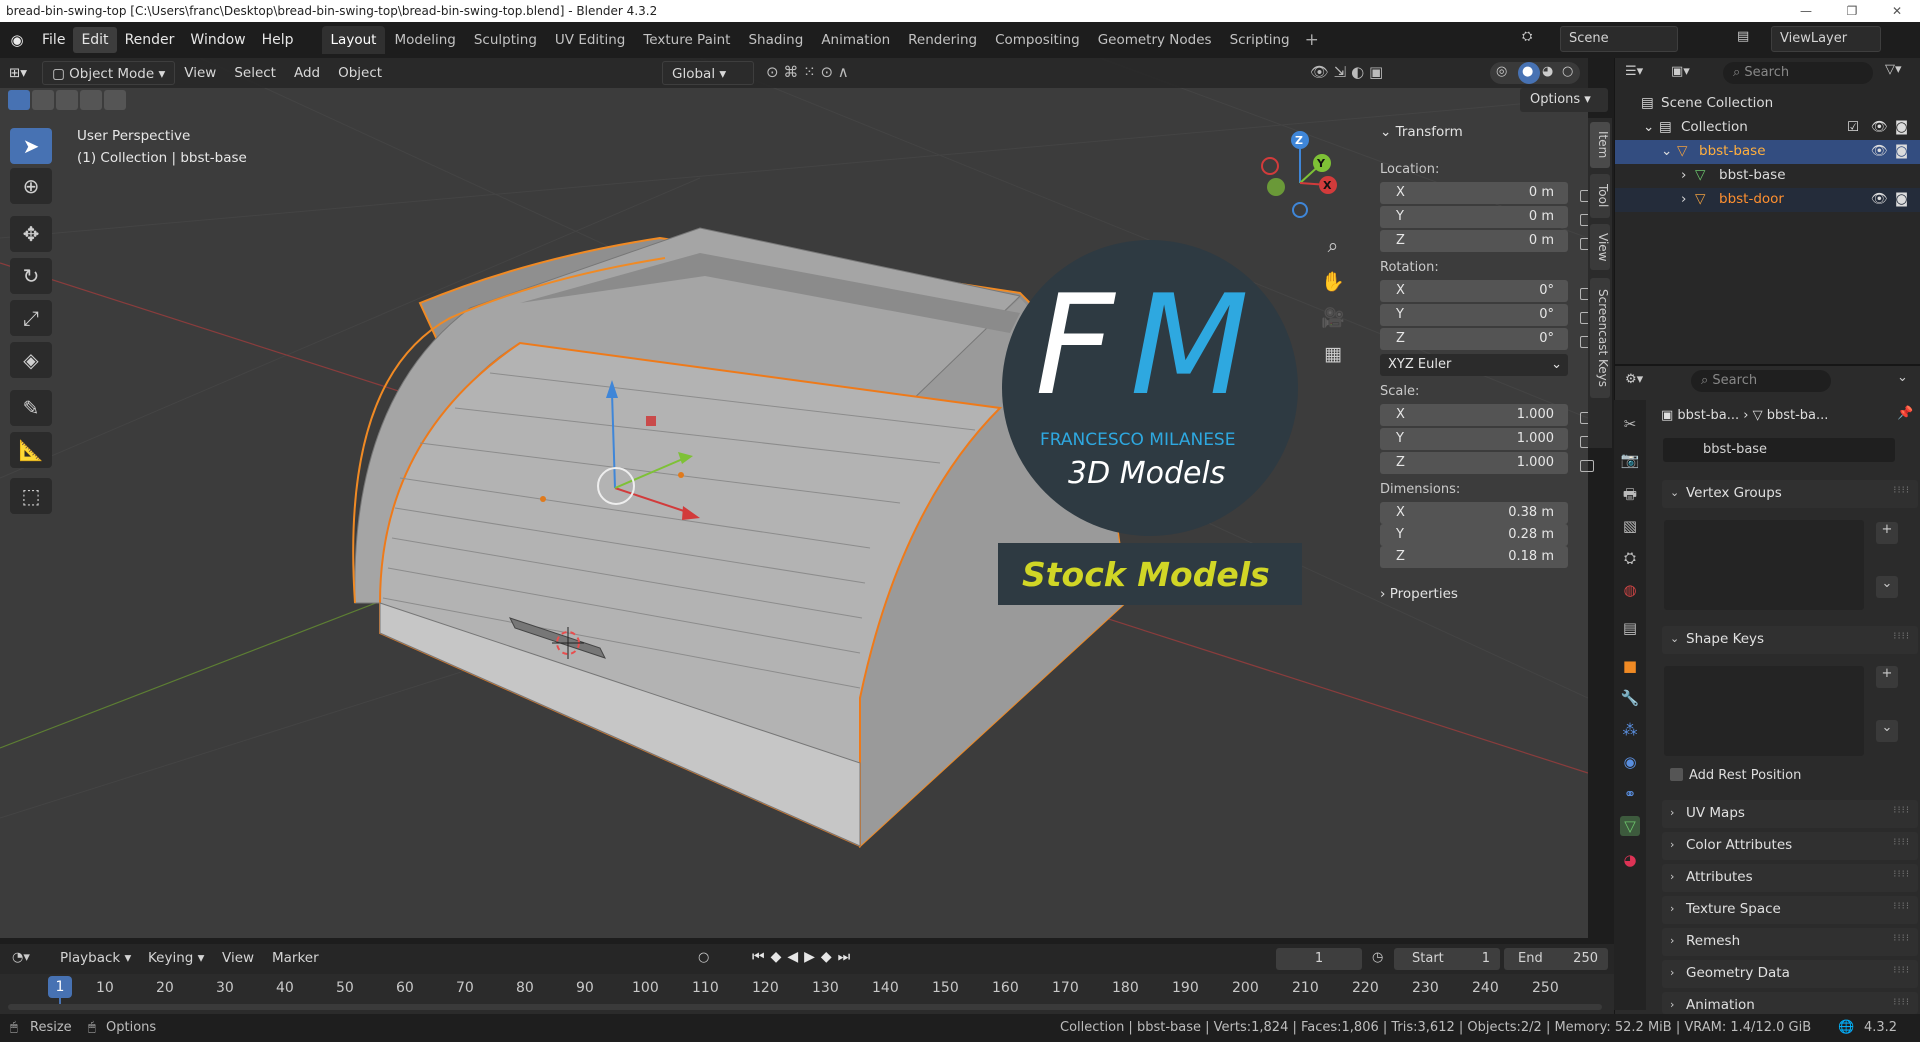 The width and height of the screenshot is (1920, 1042). I want to click on shading-modes: ◎ ● ◕ ○, so click(1535, 73).